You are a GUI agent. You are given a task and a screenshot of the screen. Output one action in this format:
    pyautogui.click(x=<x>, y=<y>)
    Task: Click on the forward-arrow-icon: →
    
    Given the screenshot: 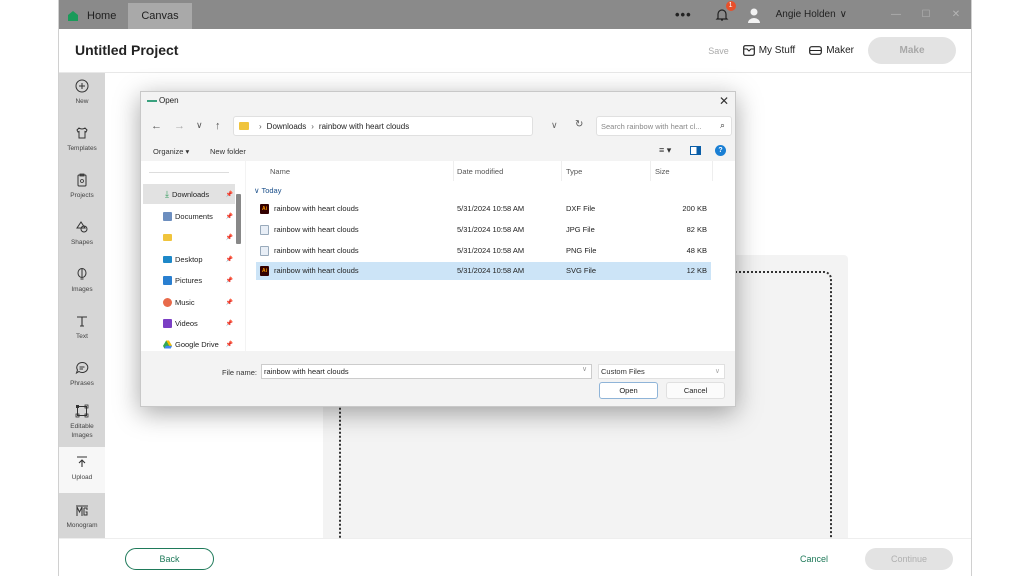 What is the action you would take?
    pyautogui.click(x=179, y=126)
    